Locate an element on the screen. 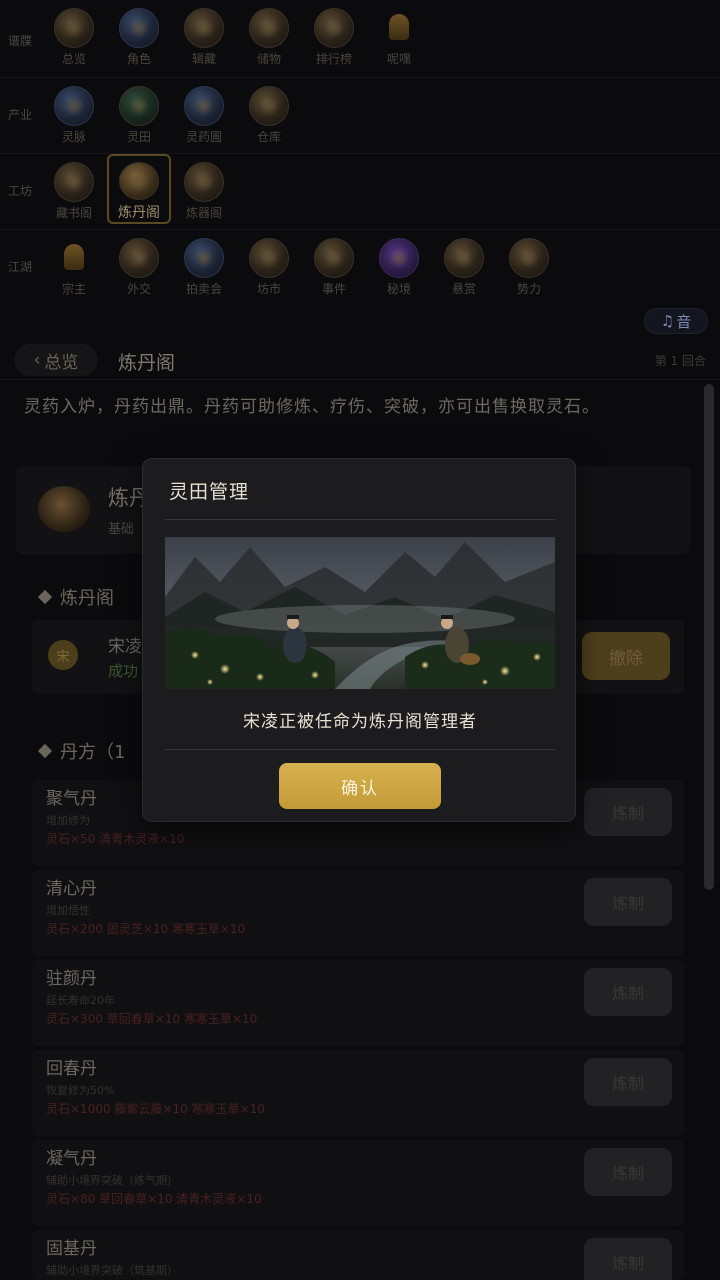 This screenshot has width=720, height=1280. modal-message: 宋凌正被任命为炼丹阁管理者 is located at coordinates (360, 722).